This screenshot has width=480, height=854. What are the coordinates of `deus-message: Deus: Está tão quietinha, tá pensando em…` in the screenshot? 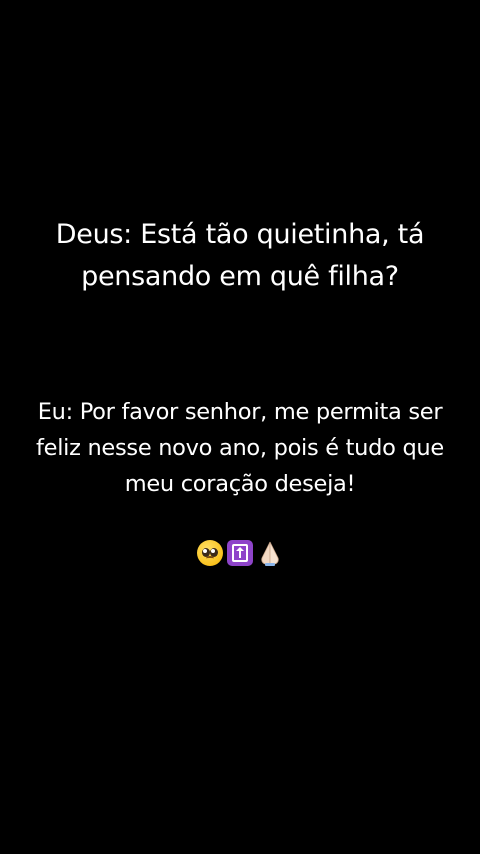 It's located at (240, 255).